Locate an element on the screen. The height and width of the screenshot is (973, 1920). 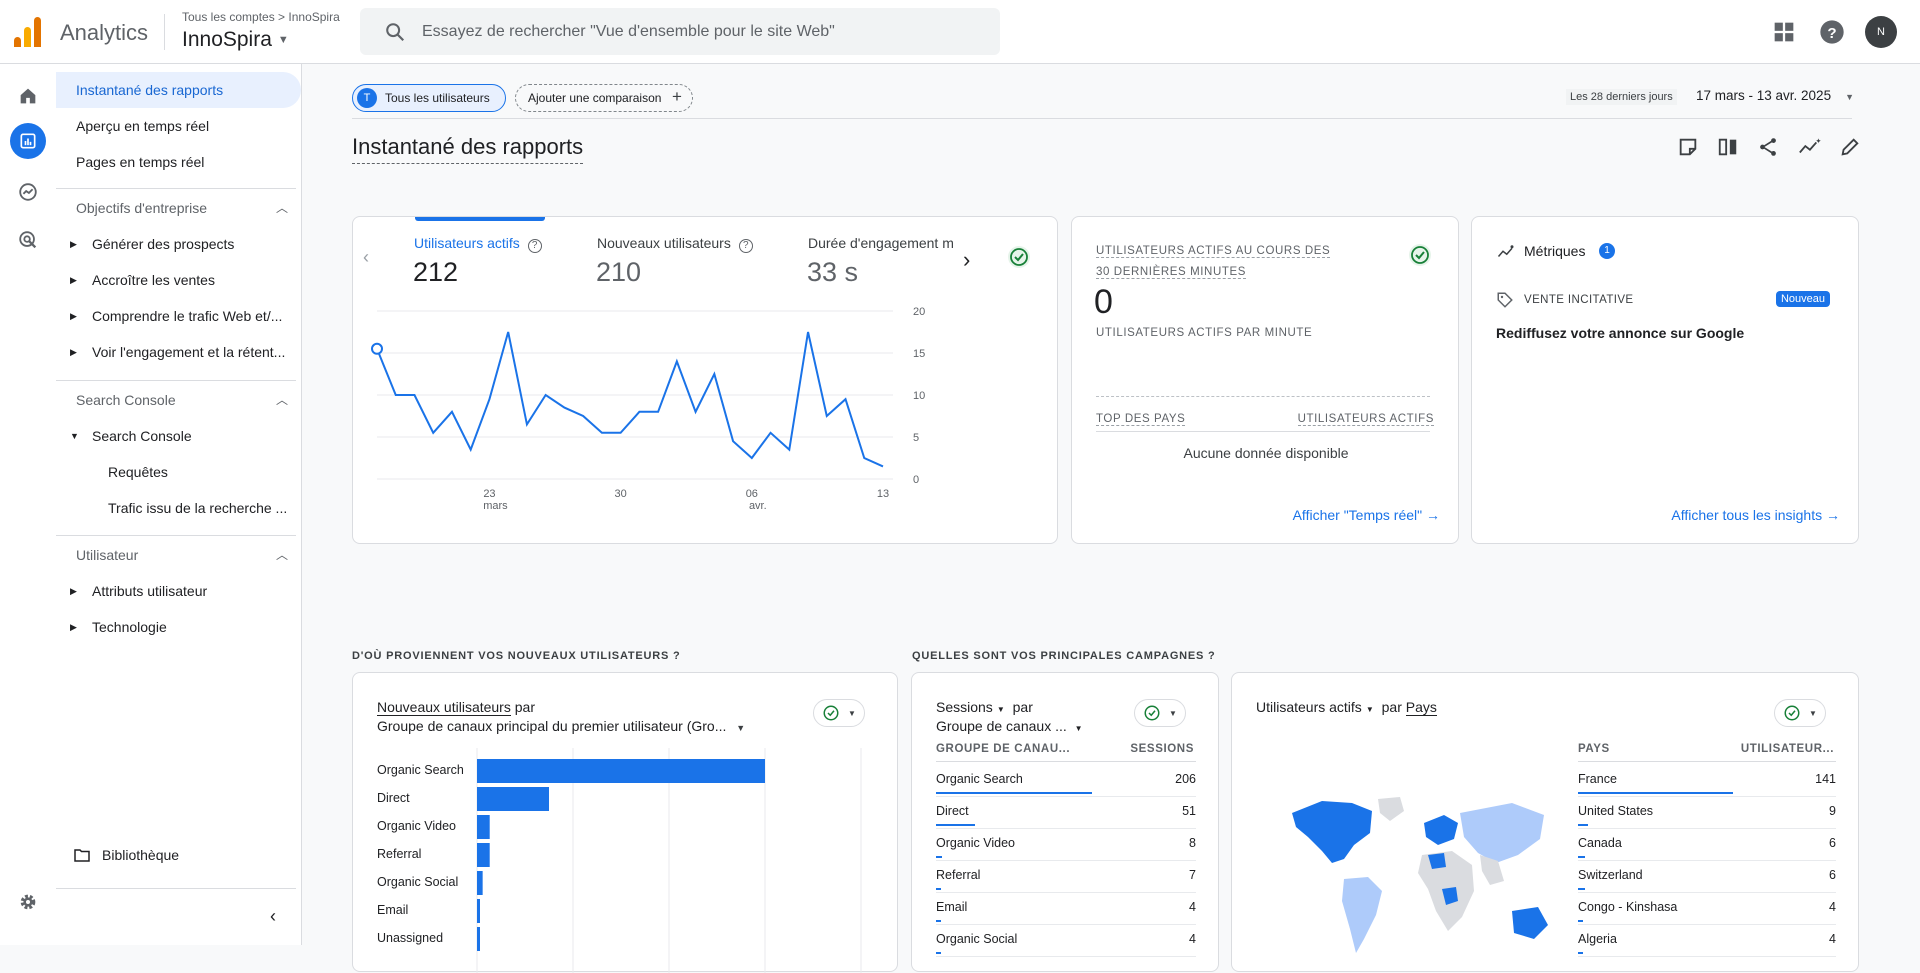
add-comparison-button: Ajouter une comparaison + is located at coordinates (604, 98).